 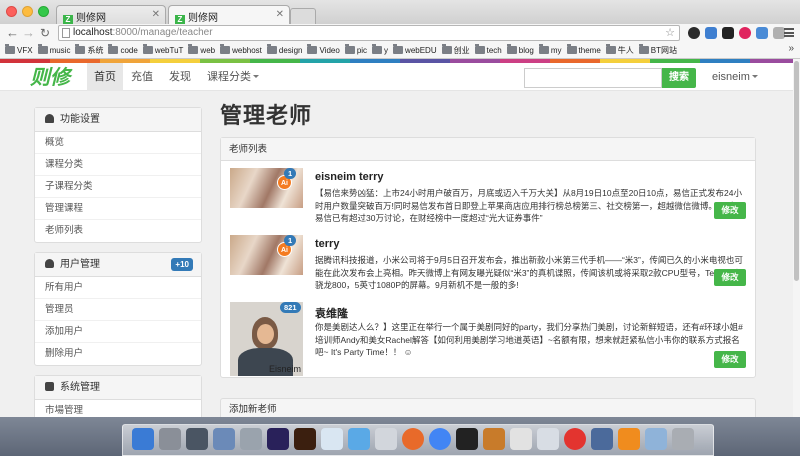 I want to click on bookmark-folder: Video, so click(x=323, y=50).